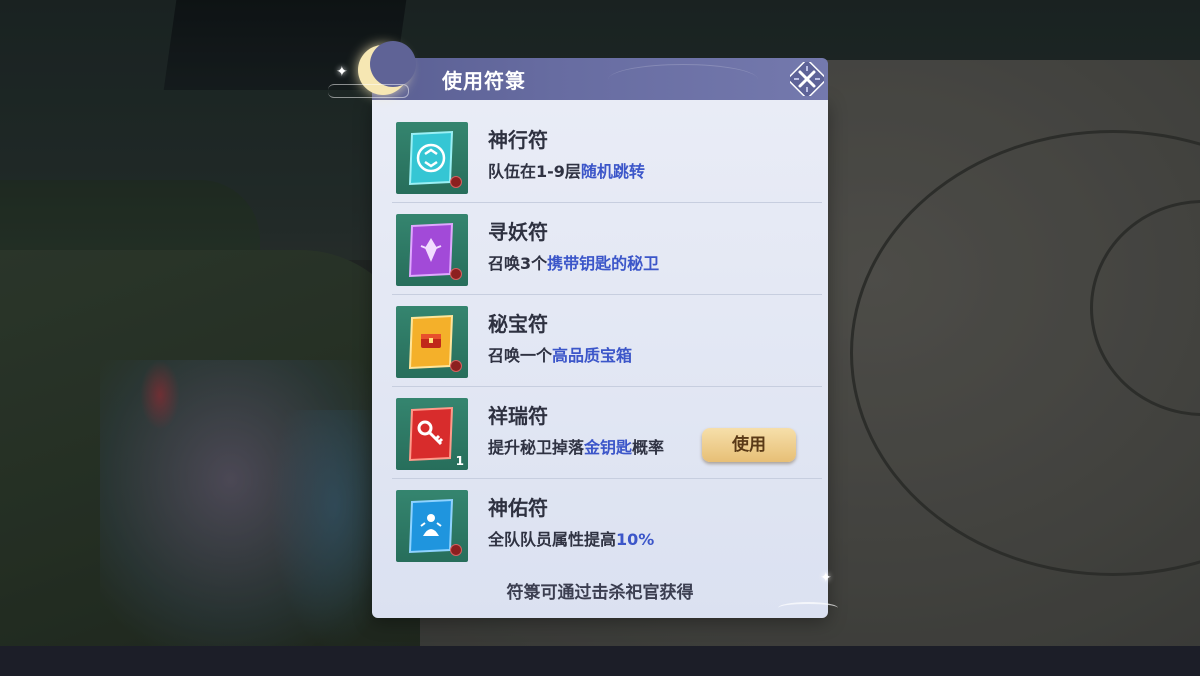 This screenshot has width=1200, height=676. I want to click on talisman-description: 提升秘卫掉落金钥匙概率, so click(576, 447).